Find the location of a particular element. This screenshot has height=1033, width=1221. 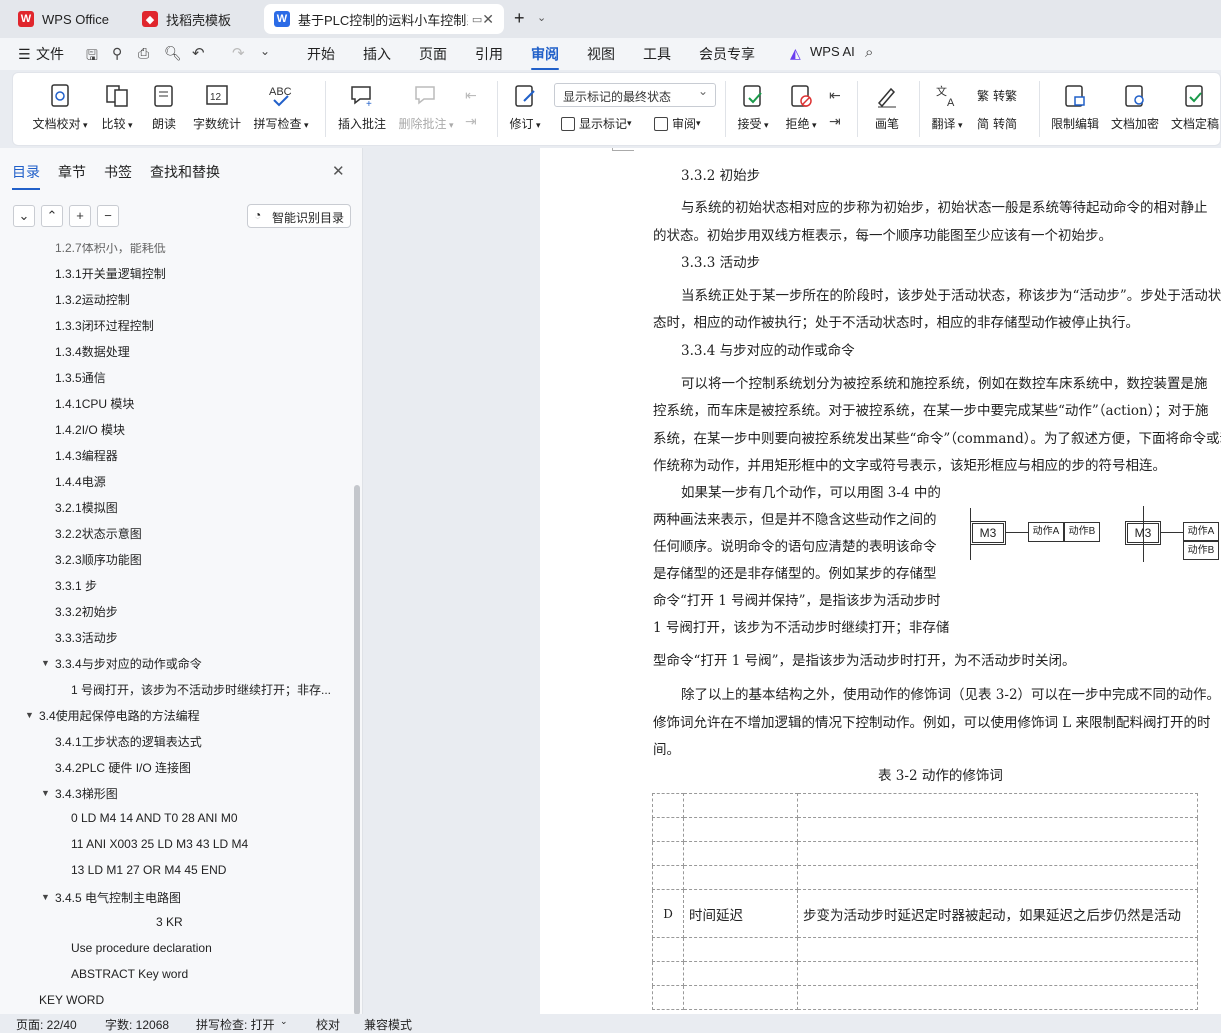

finalize-button: 文档定稿 is located at coordinates (1194, 105).